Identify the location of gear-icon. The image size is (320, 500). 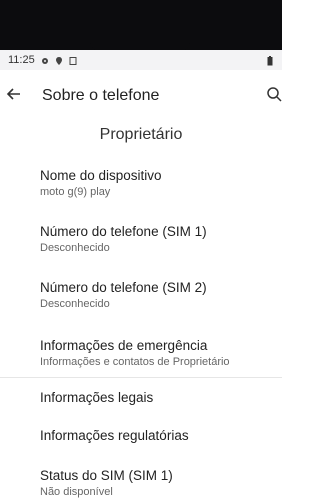
(45, 60).